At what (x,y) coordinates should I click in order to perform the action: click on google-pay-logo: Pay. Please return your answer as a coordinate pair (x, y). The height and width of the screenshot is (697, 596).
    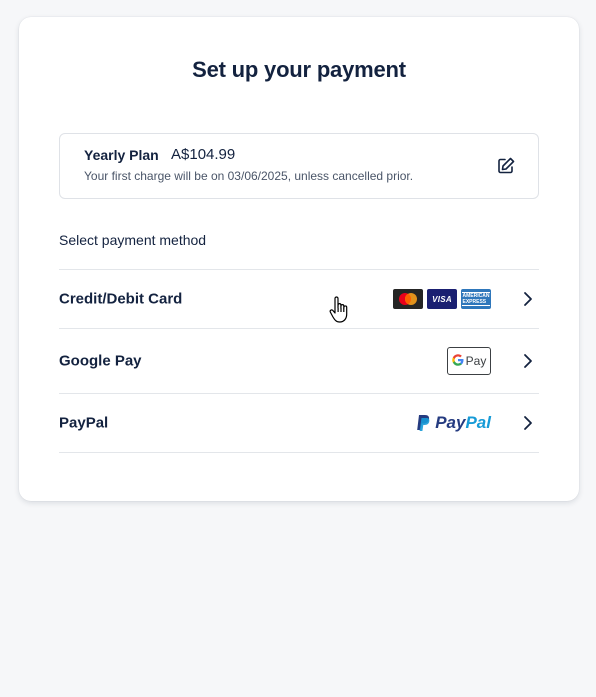
    Looking at the image, I should click on (469, 361).